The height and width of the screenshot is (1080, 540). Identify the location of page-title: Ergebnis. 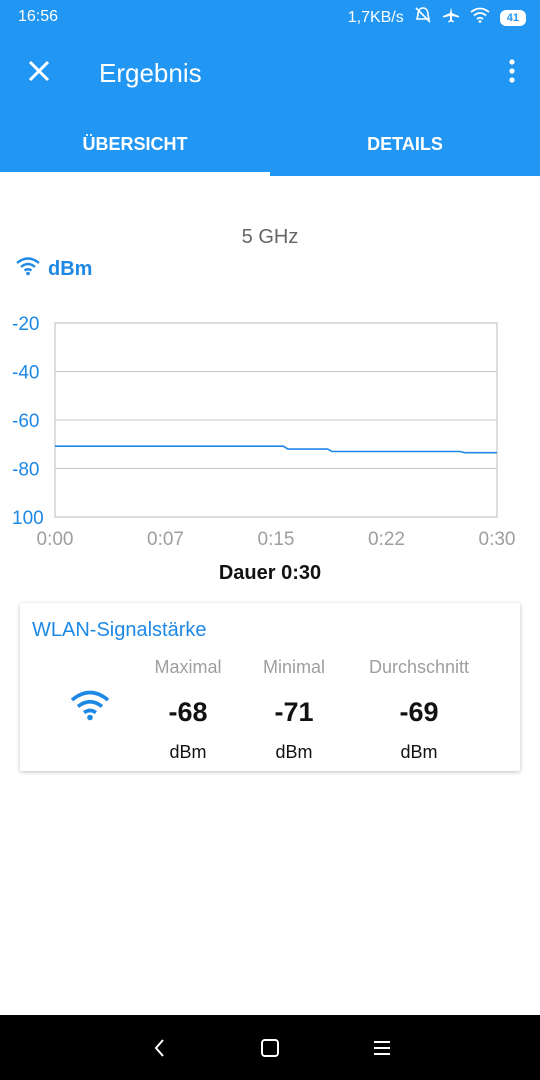
(150, 73).